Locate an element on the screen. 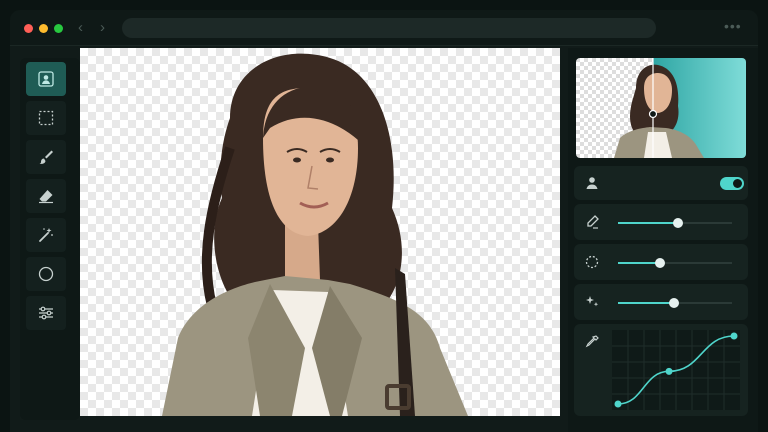 The image size is (768, 432). feather-slider-row is located at coordinates (661, 262).